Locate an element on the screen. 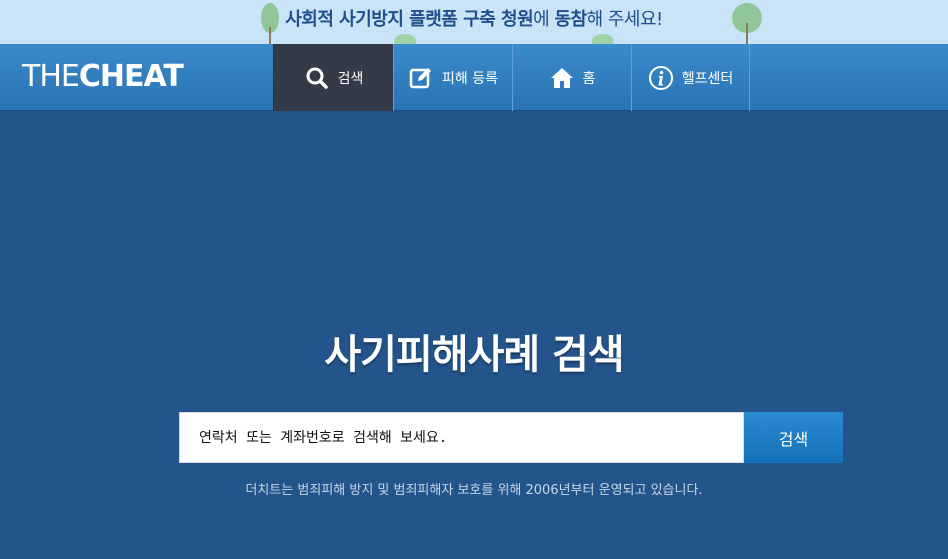 This screenshot has width=948, height=559. nav-help-center: 헬프센터 is located at coordinates (690, 77).